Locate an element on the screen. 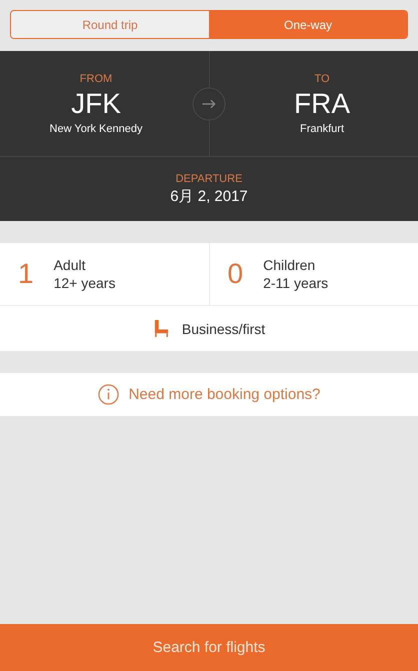 This screenshot has height=671, width=418. passenger-type: Children is located at coordinates (289, 265).